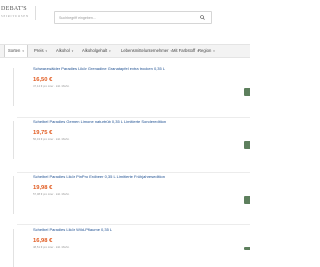 The image size is (320, 267). I want to click on nav-item-alkoholgehalt: Alkoholgehalt ▾, so click(96, 51).